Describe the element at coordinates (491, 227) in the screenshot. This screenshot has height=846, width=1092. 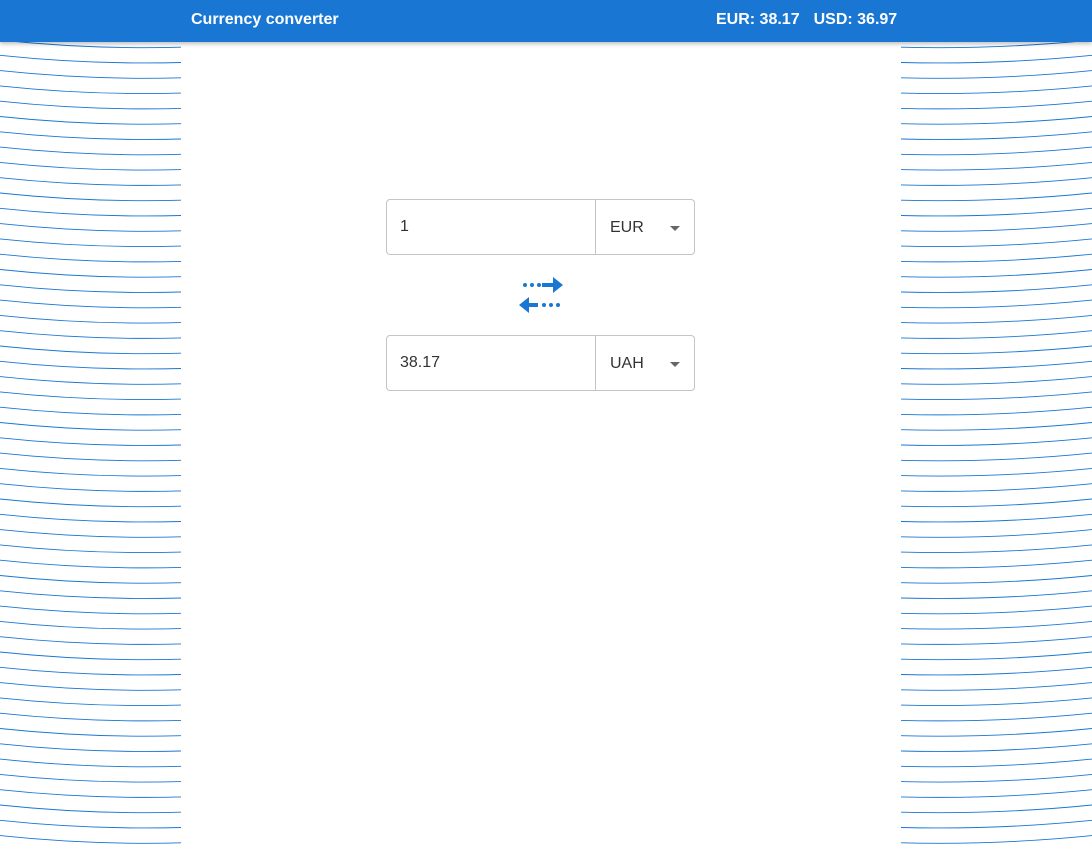
I see `from-amount-input` at that location.